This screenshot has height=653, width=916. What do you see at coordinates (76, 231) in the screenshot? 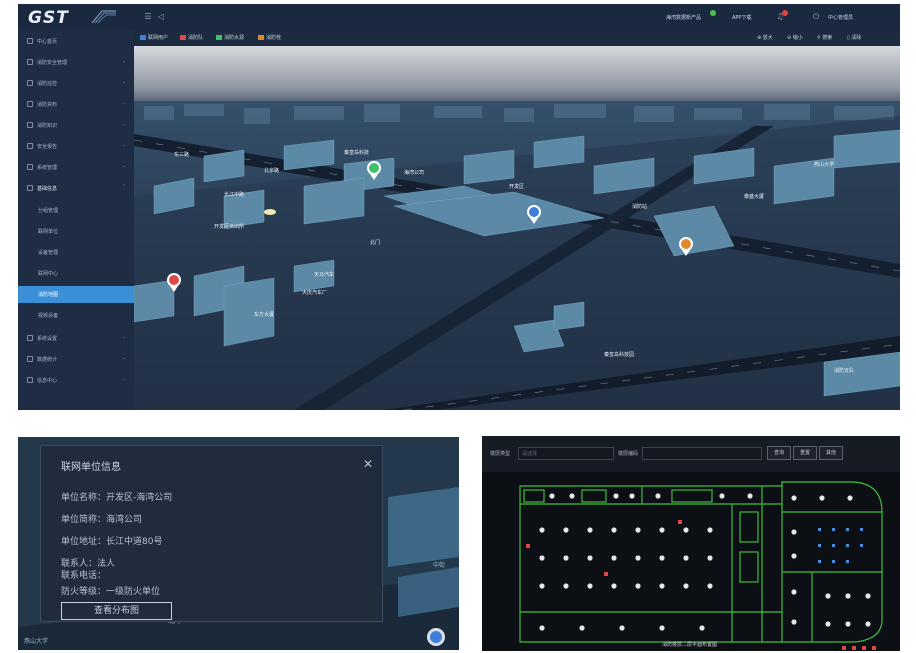
I see `sidebar-subitem-units: 联网单位` at bounding box center [76, 231].